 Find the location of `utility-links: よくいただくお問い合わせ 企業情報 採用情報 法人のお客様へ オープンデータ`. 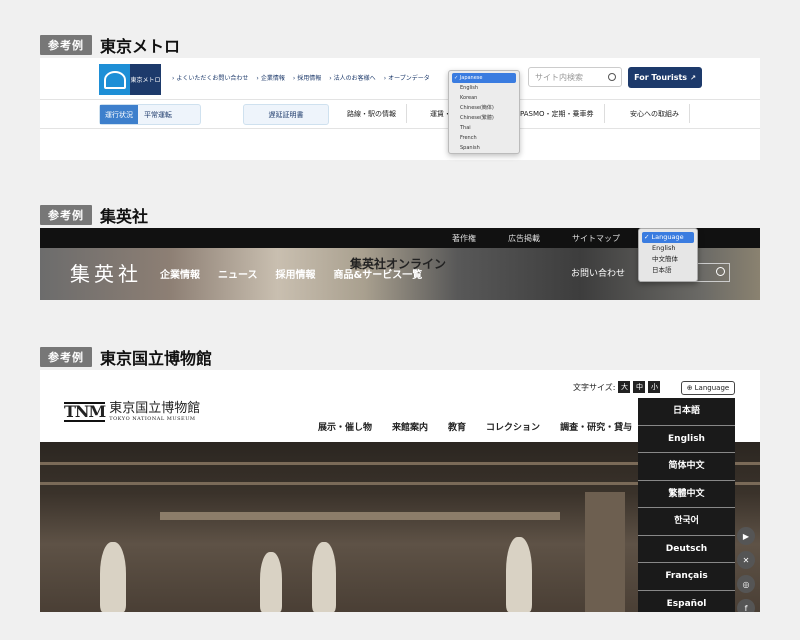

utility-links: よくいただくお問い合わせ 企業情報 採用情報 法人のお客様へ オープンデータ is located at coordinates (301, 77).